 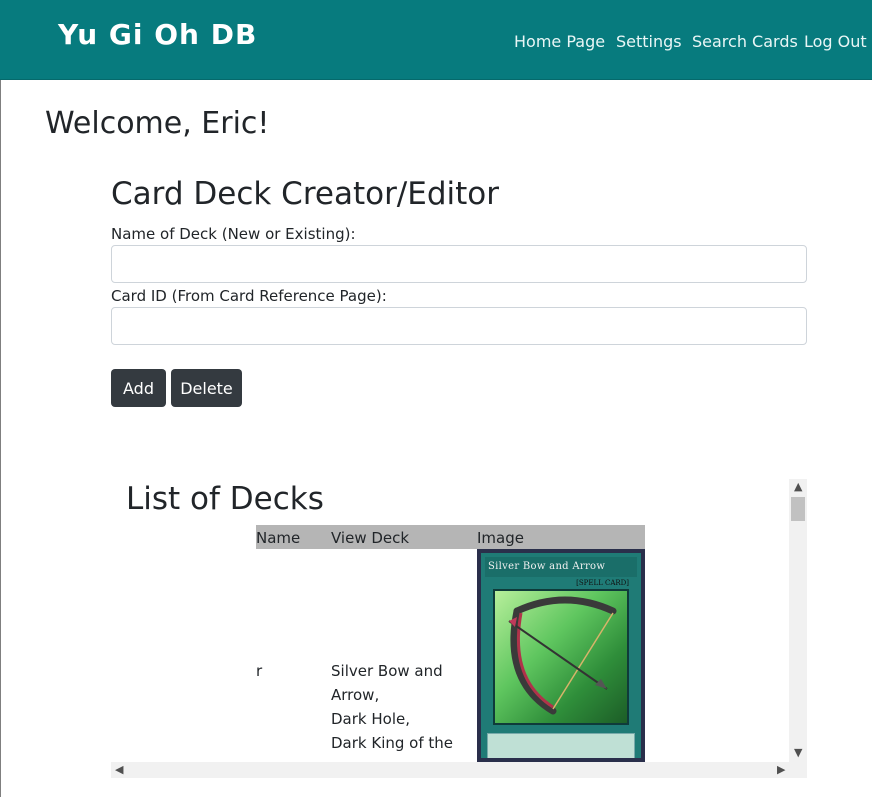 I want to click on vertical-scroll-thumb, so click(x=798, y=509).